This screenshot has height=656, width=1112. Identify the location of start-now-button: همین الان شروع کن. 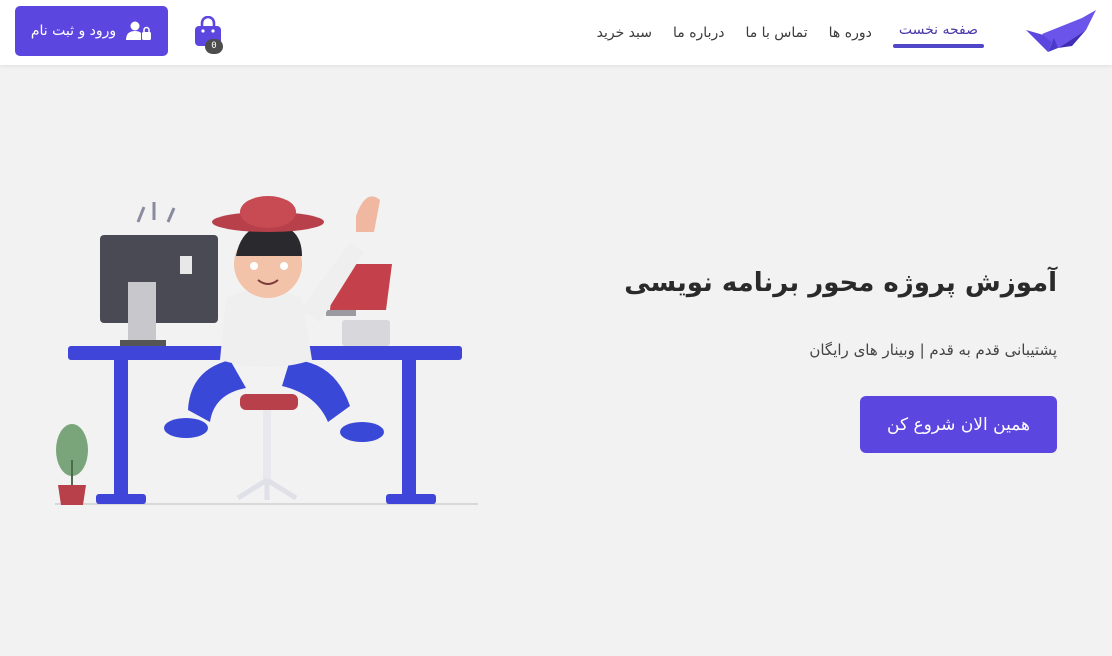
(958, 424).